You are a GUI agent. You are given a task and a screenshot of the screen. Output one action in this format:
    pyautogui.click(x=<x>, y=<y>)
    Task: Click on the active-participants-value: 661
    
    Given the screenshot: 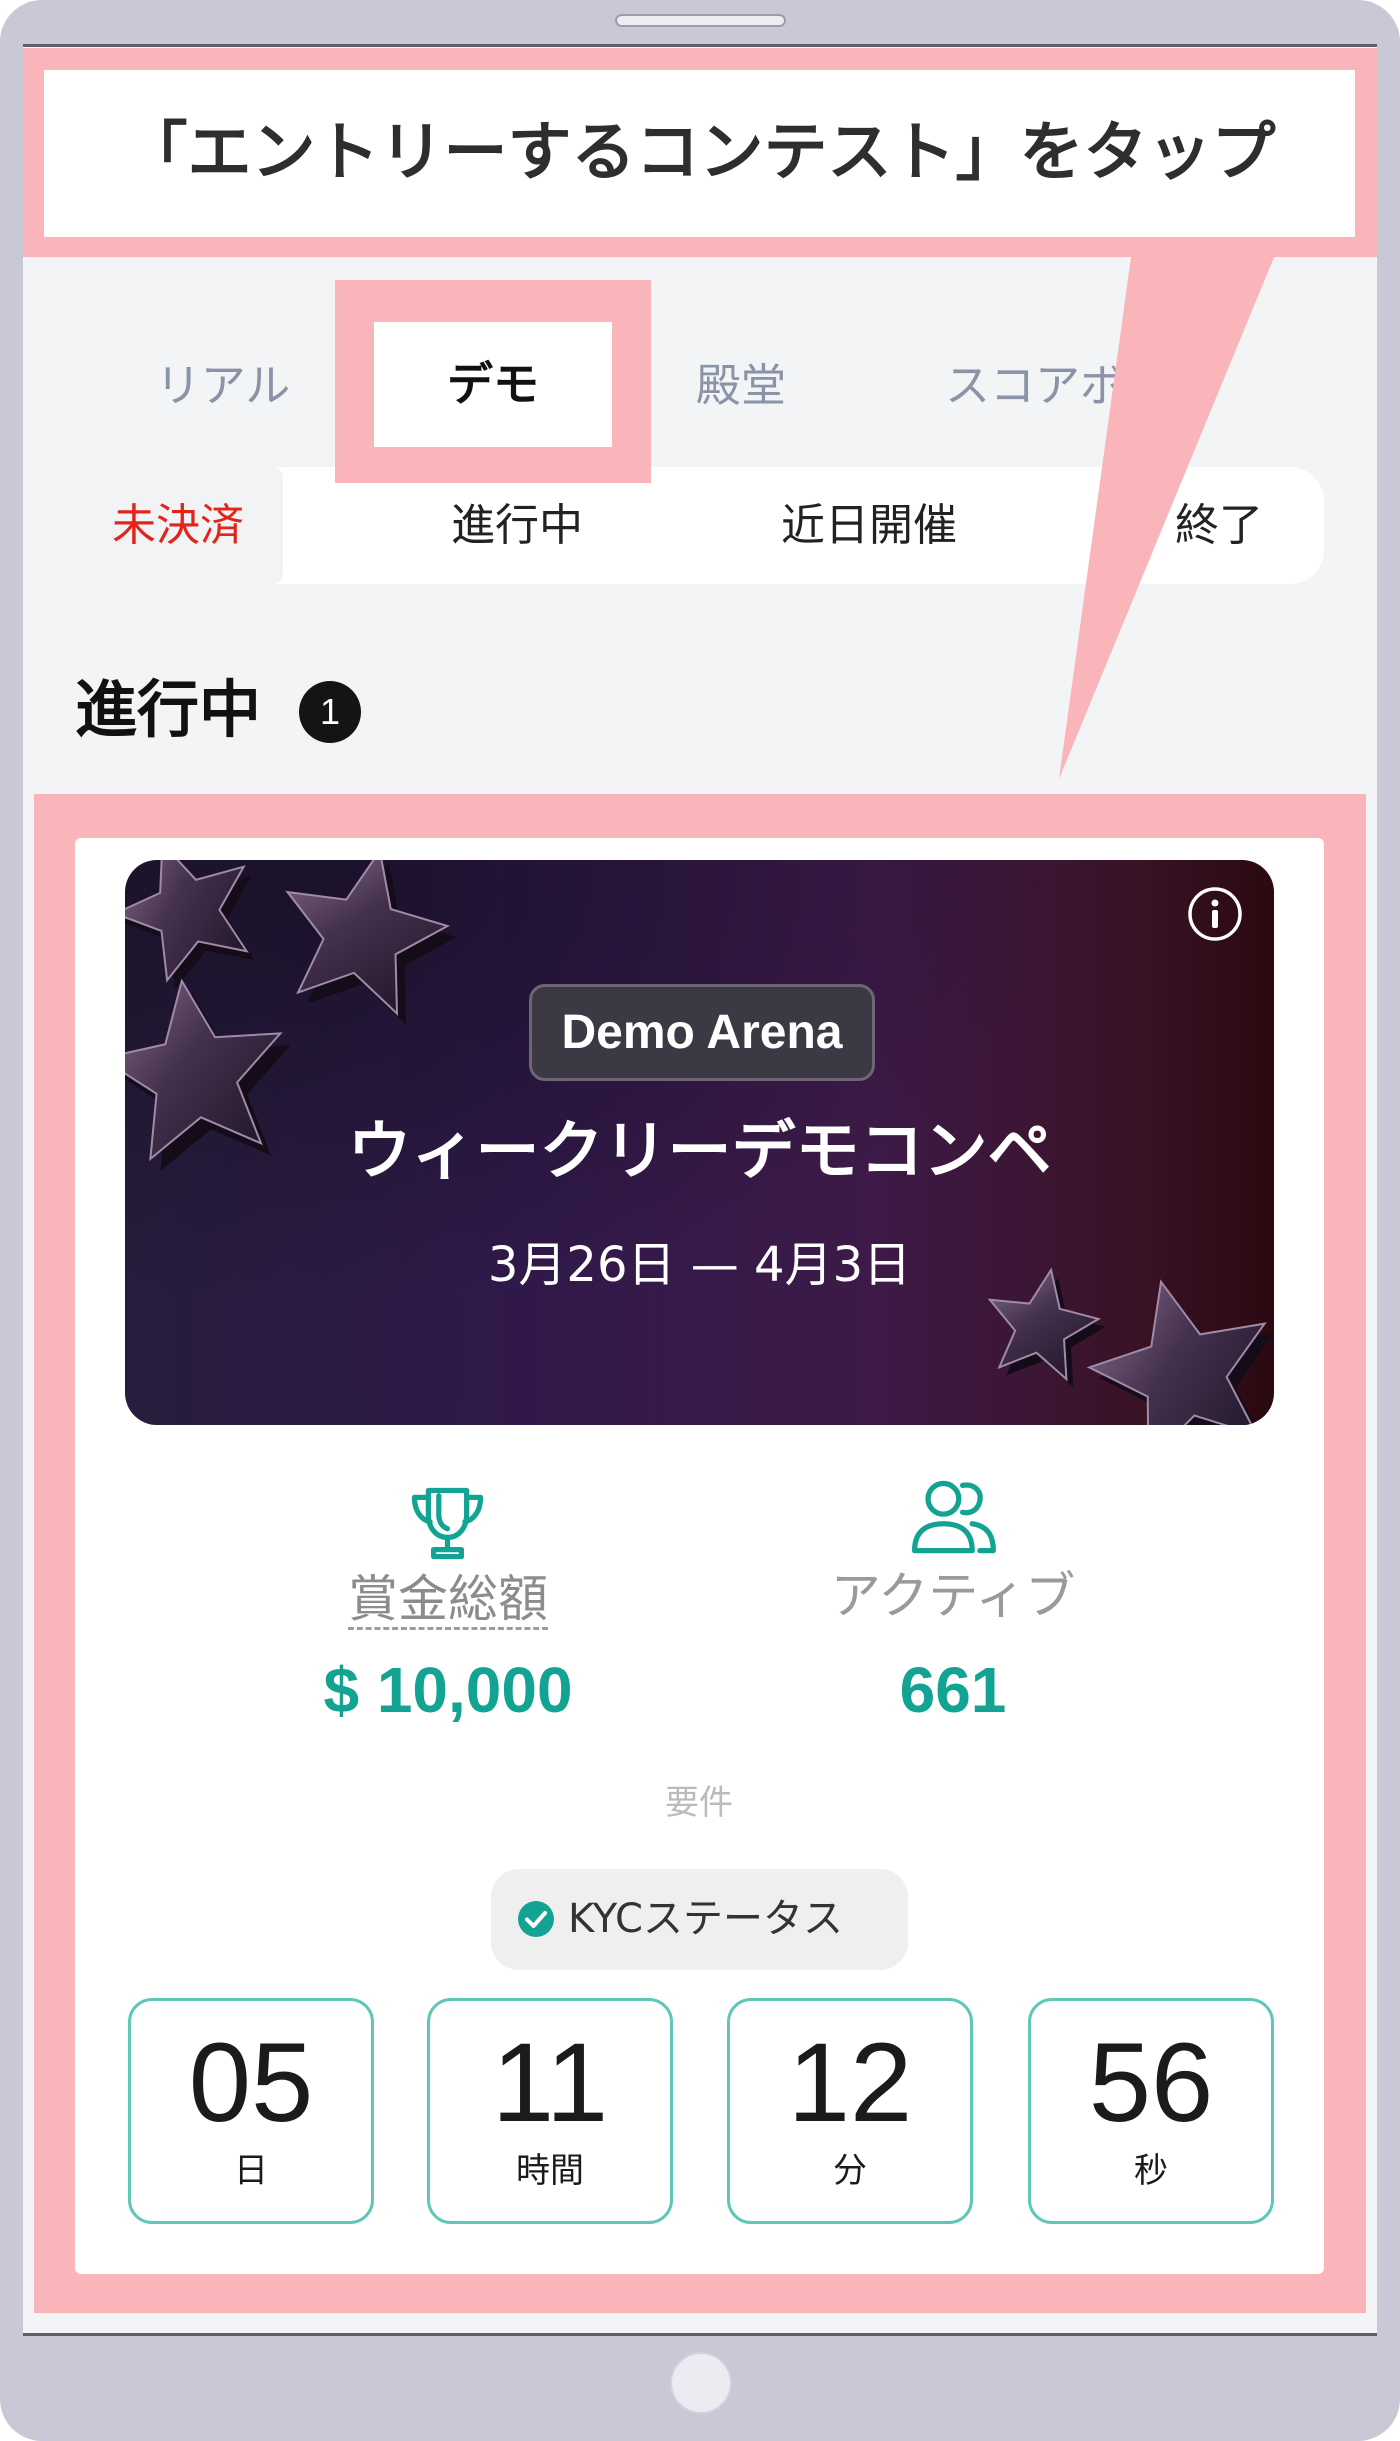 What is the action you would take?
    pyautogui.click(x=953, y=1690)
    